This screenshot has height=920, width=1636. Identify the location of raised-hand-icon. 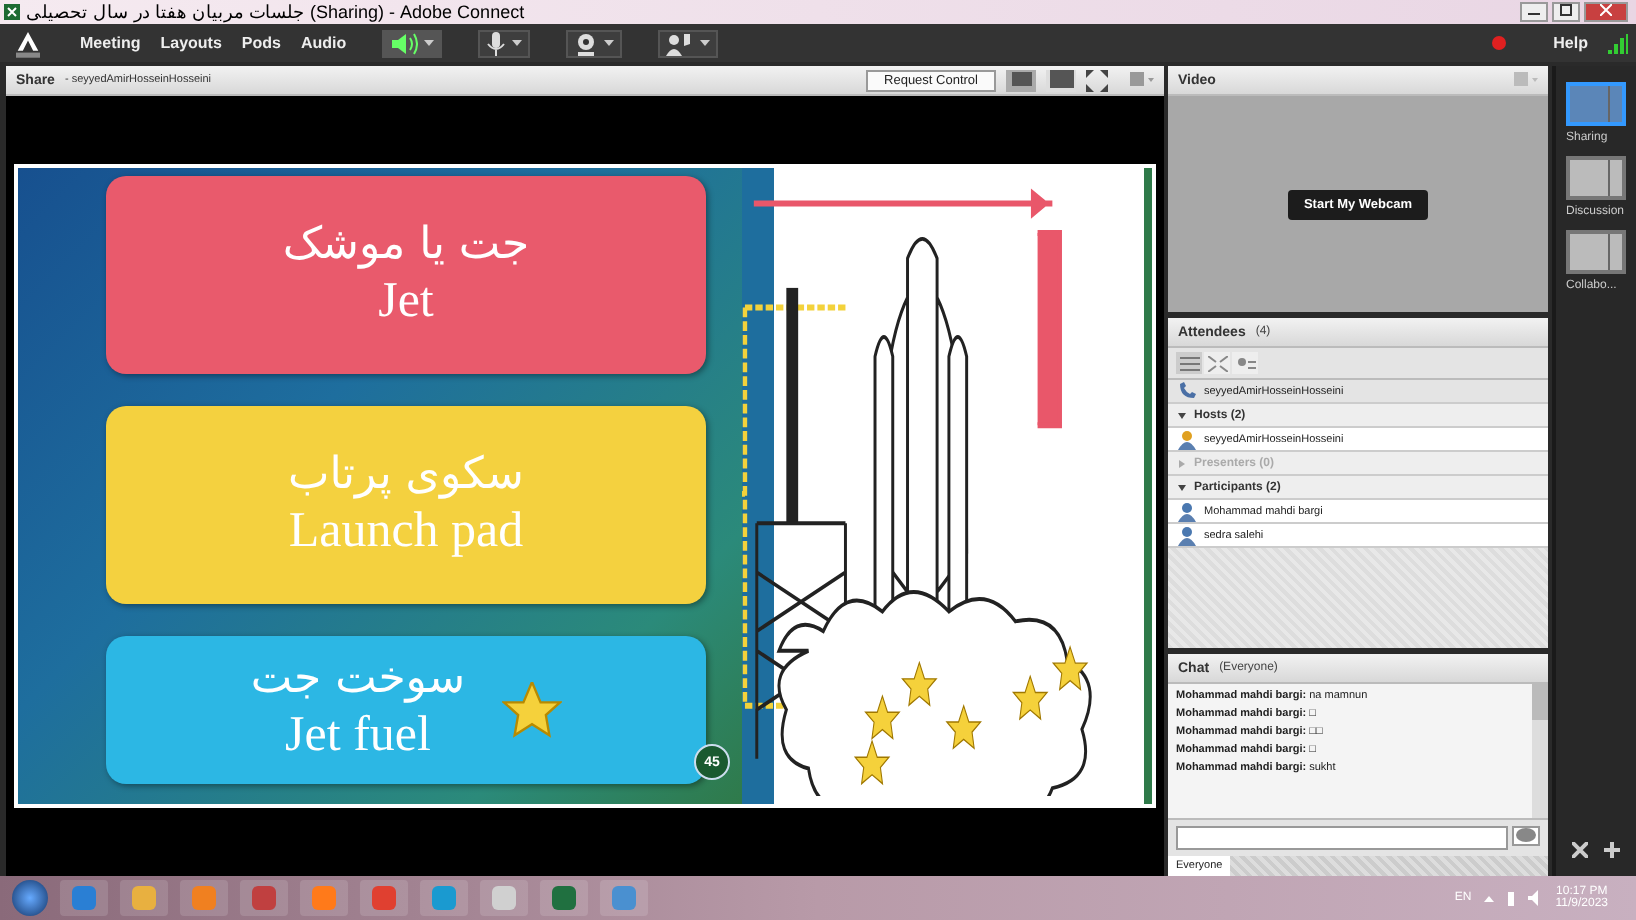
(680, 43).